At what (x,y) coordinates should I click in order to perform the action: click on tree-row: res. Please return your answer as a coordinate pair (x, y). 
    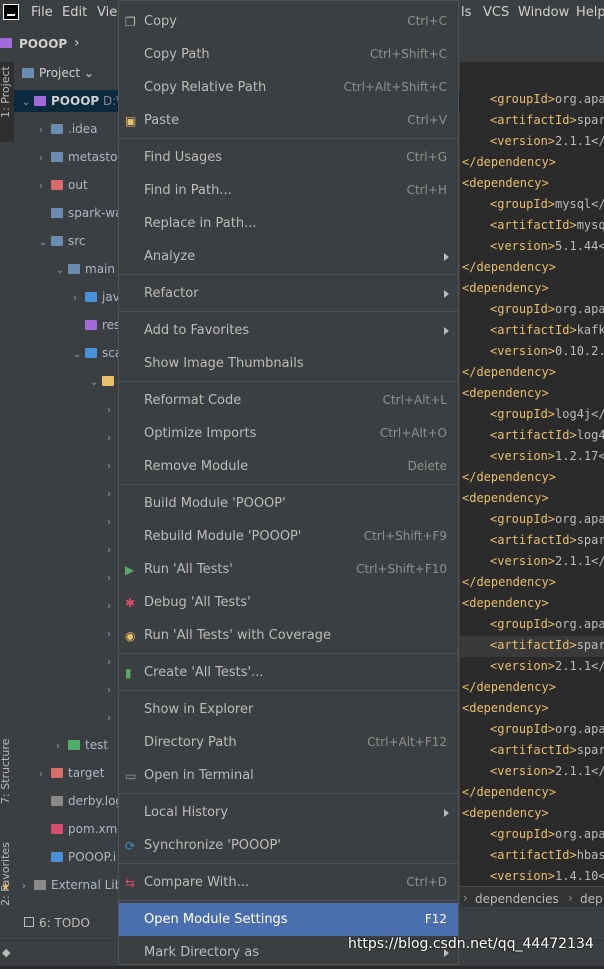
    Looking at the image, I should click on (96, 325).